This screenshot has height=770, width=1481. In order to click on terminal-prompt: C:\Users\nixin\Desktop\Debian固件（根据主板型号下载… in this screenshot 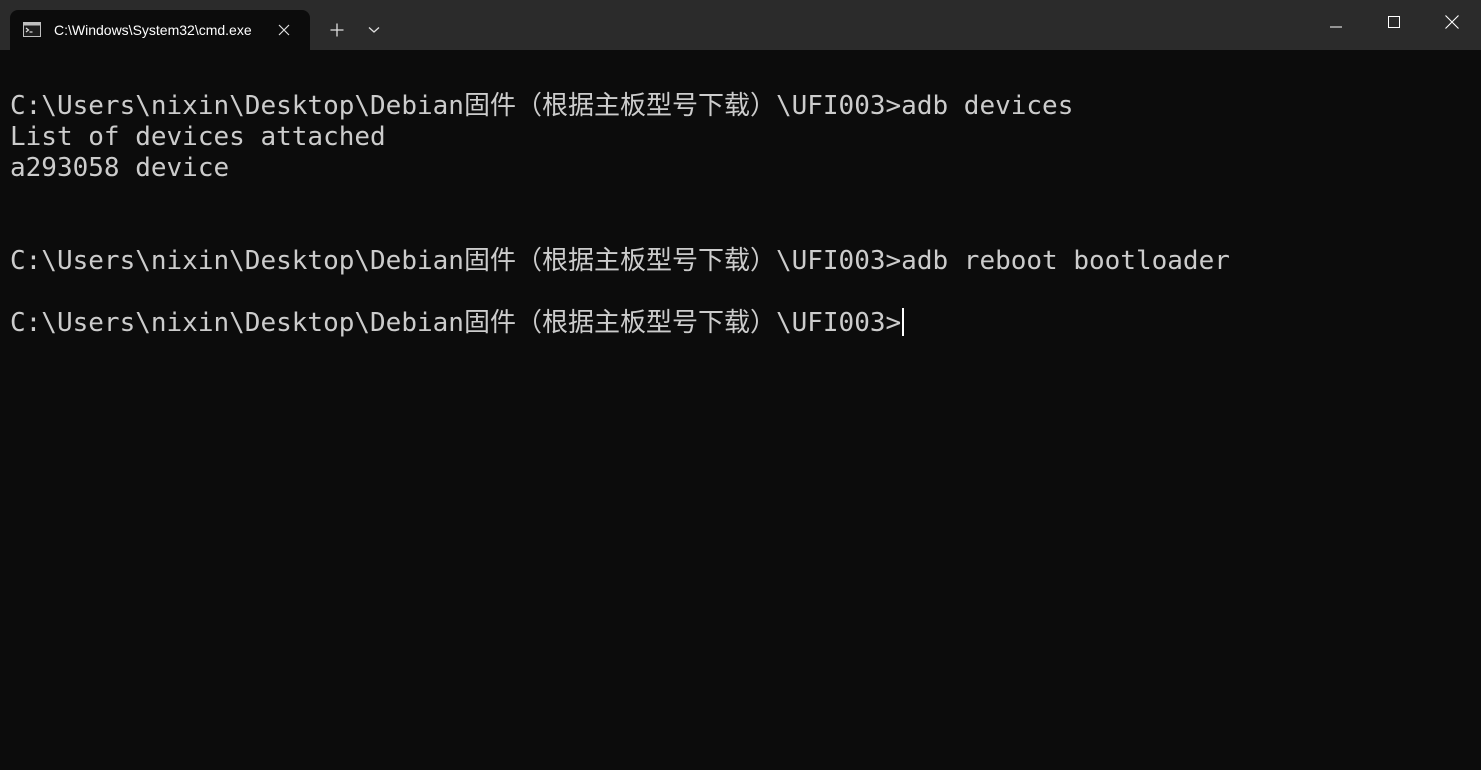, I will do `click(456, 323)`.